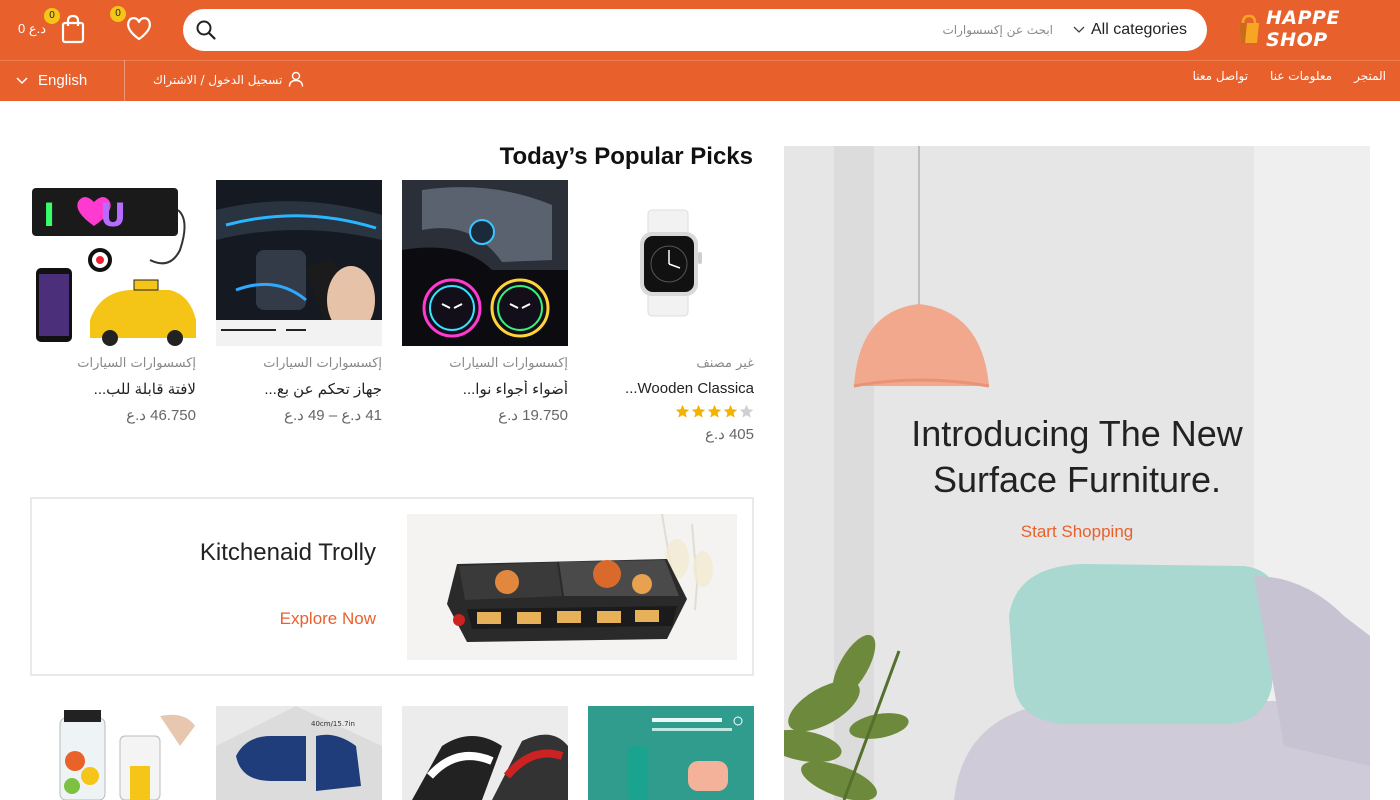 The image size is (1400, 800). What do you see at coordinates (572, 587) in the screenshot?
I see `promo-image-grill` at bounding box center [572, 587].